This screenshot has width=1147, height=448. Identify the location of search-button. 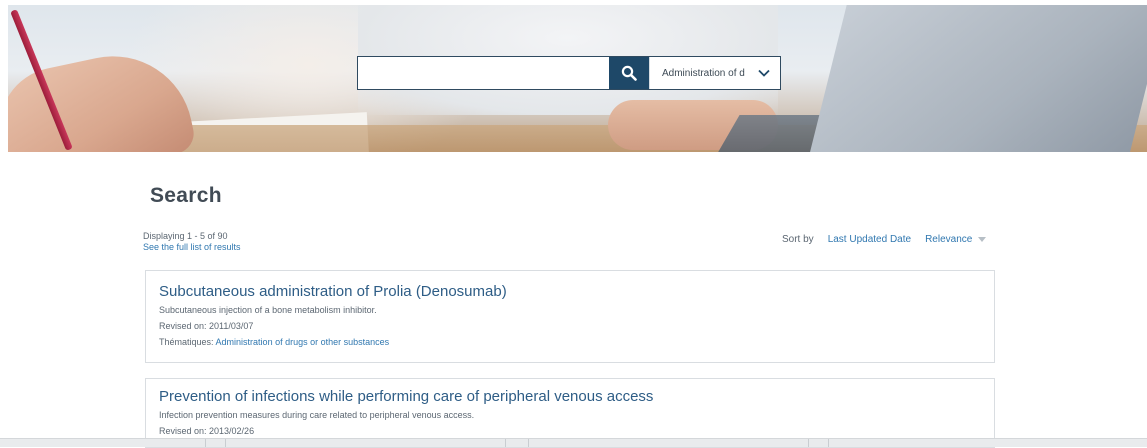
(629, 73).